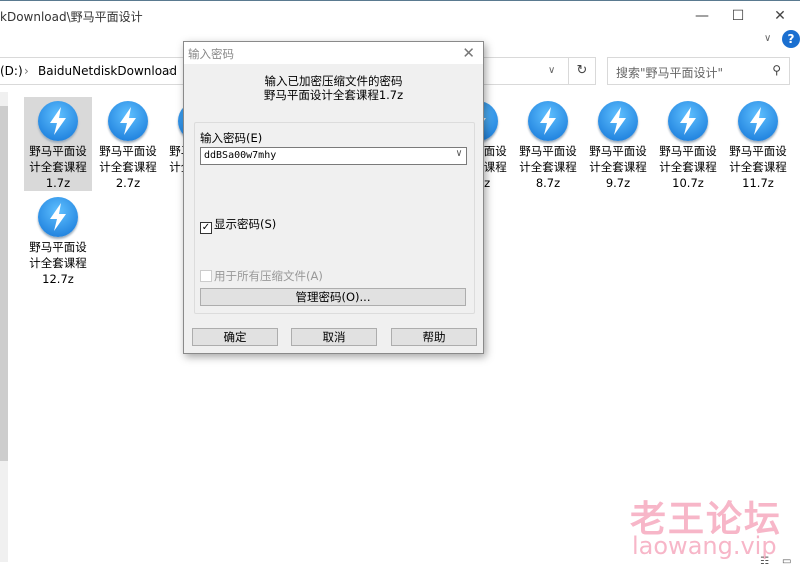  Describe the element at coordinates (618, 183) in the screenshot. I see `file-name-ext: 9.7z` at that location.